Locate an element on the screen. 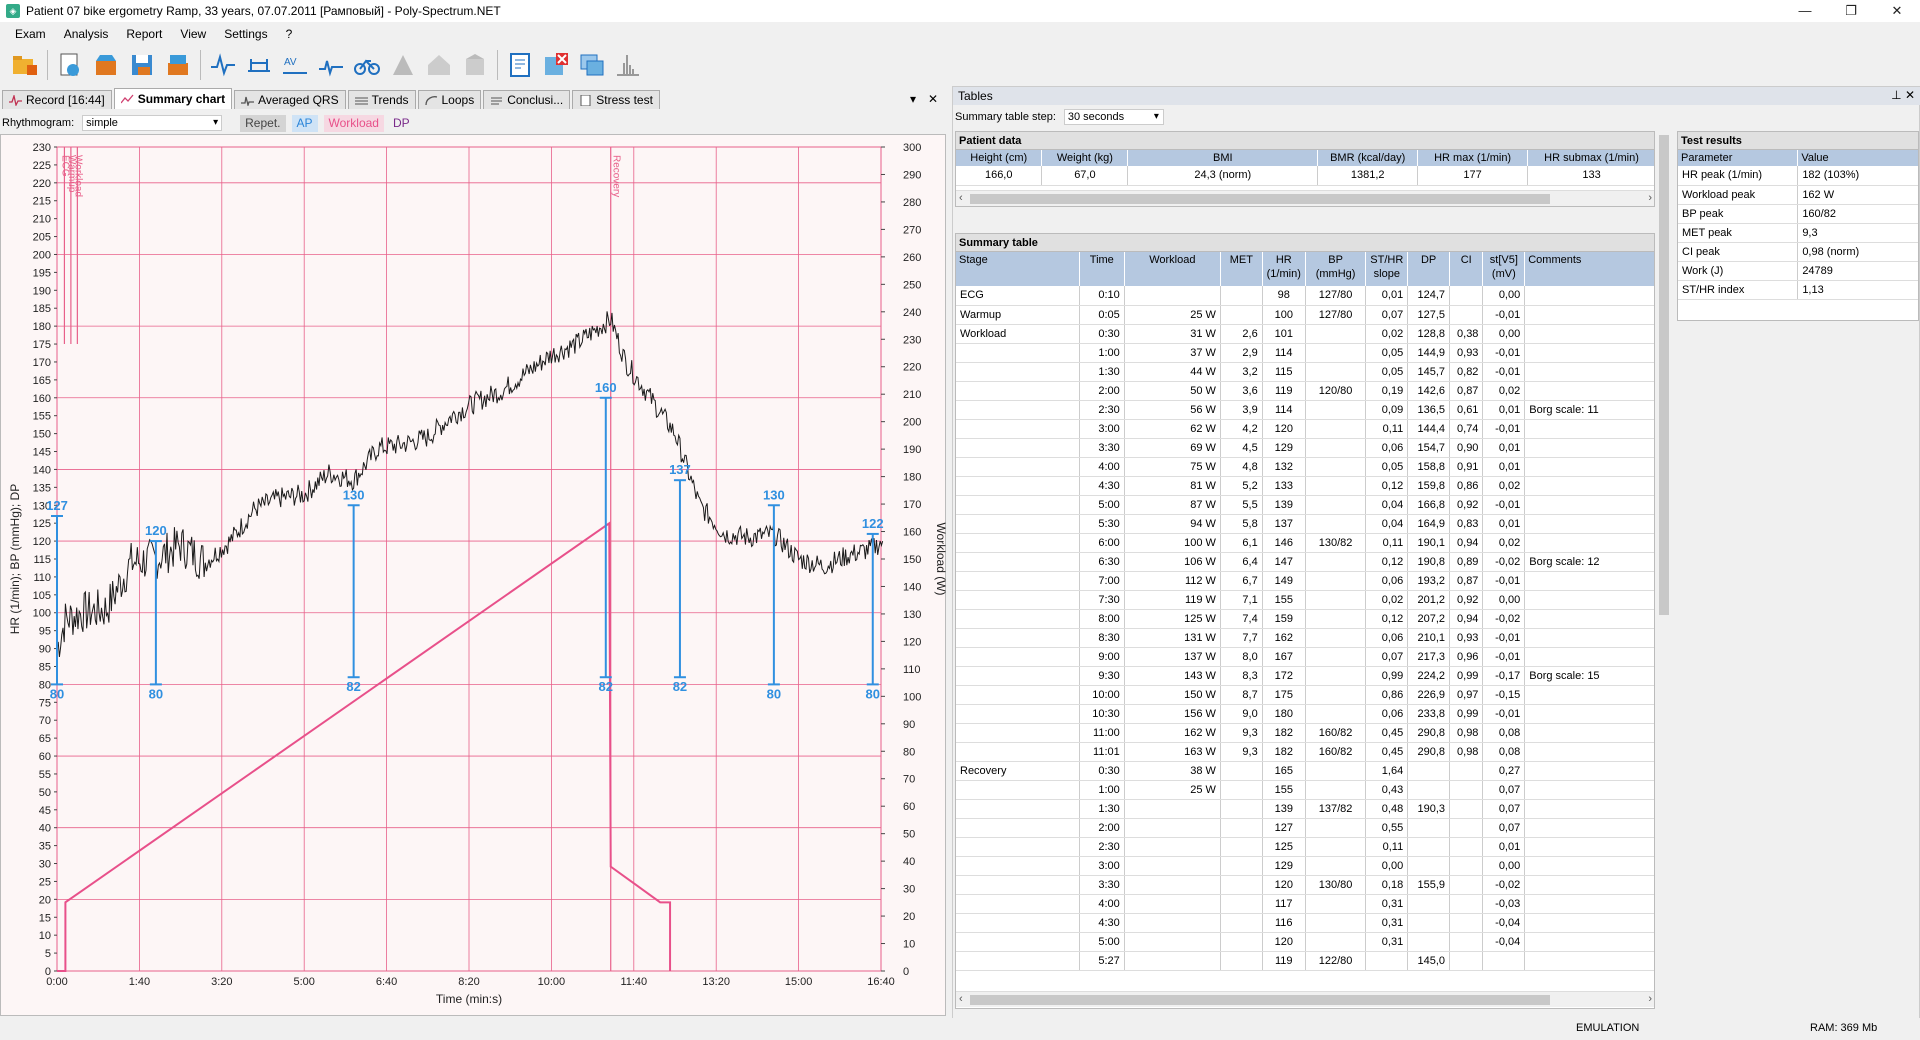  tables-vscroll is located at coordinates (1664, 570).